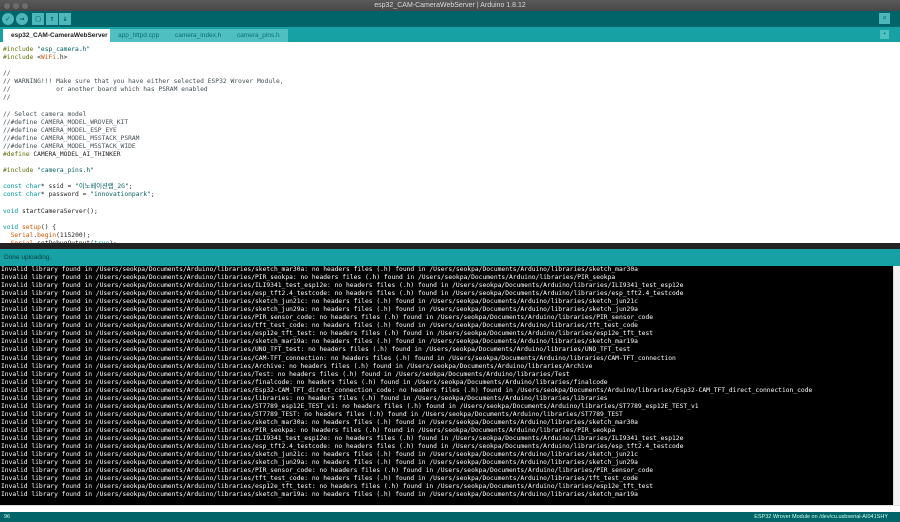  I want to click on code-token: // Select camera model, so click(45, 114).